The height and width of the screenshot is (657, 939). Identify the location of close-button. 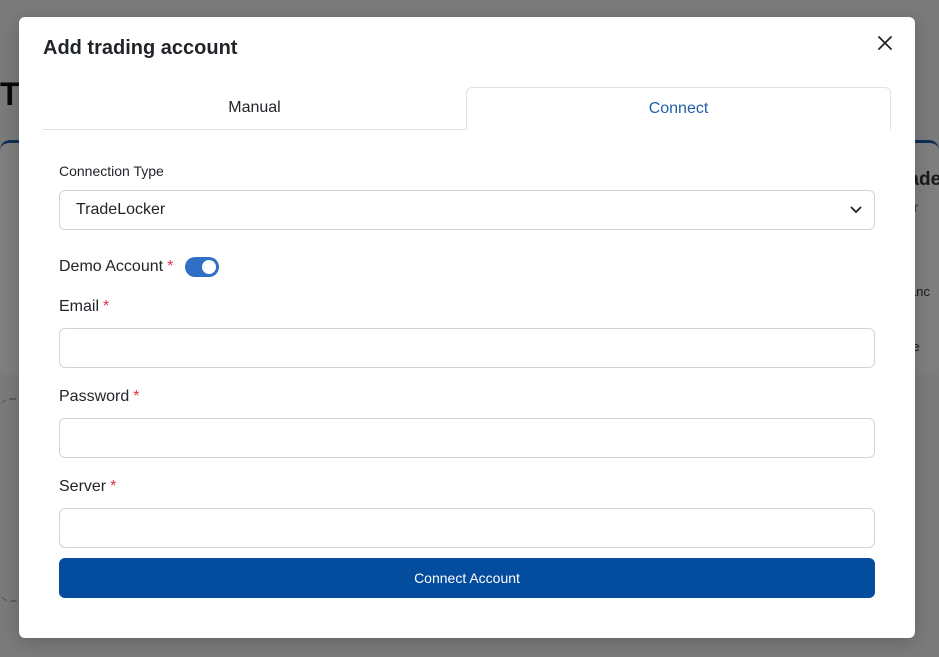
(885, 43).